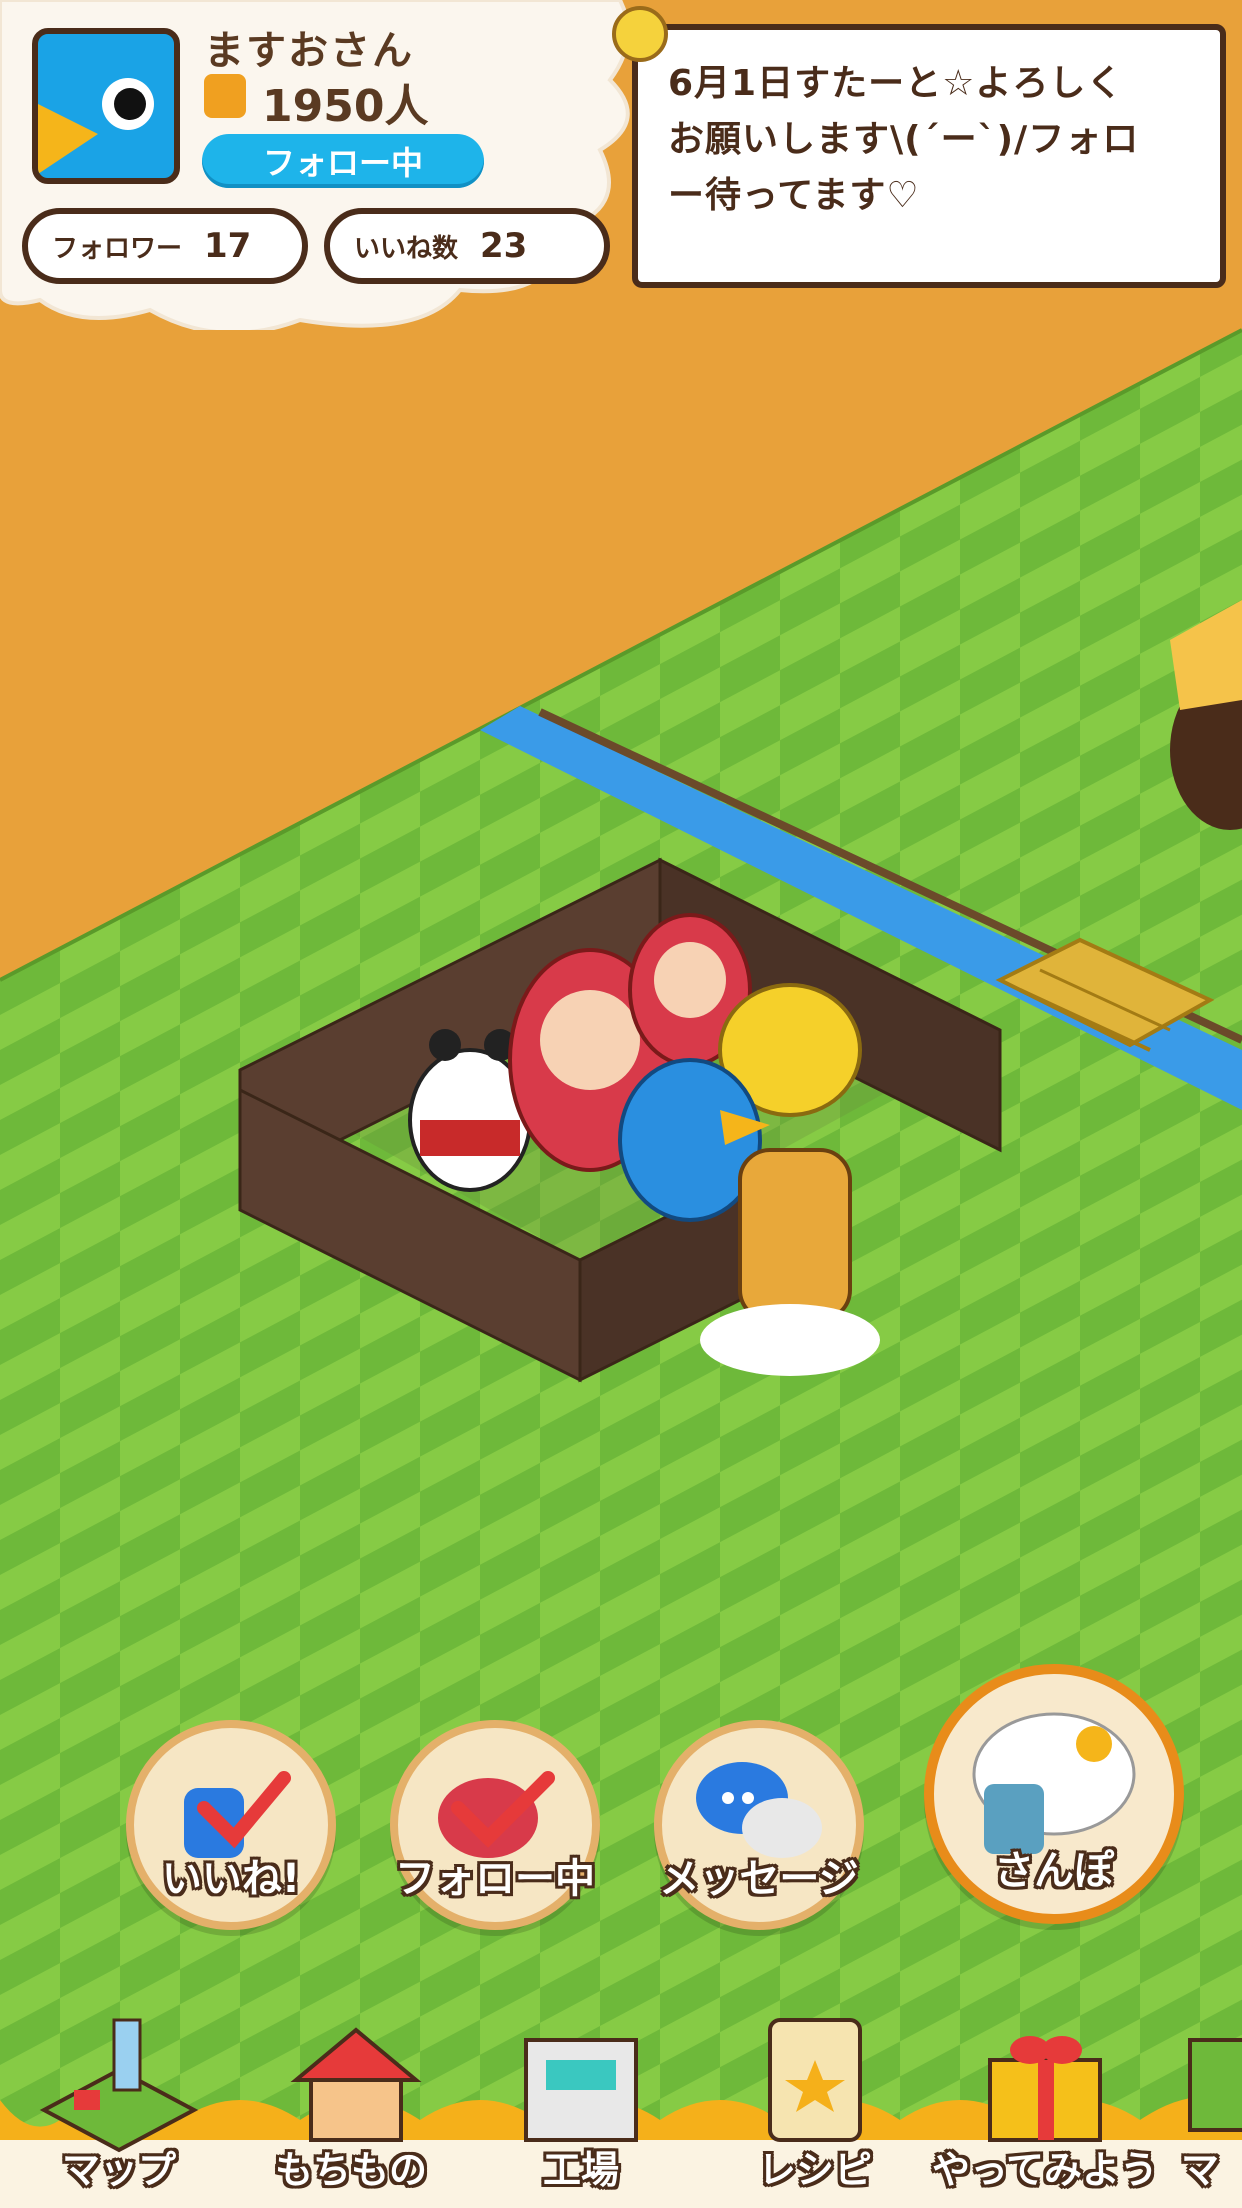 This screenshot has width=1242, height=2208. I want to click on nav-try: やってみよう, so click(1045, 2100).